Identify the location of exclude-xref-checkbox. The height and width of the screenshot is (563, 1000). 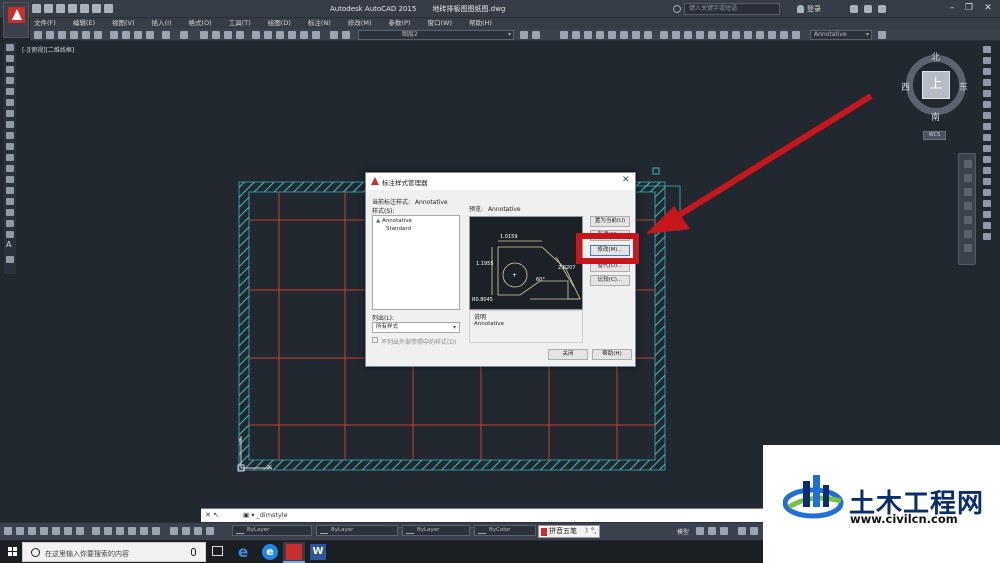
(375, 340).